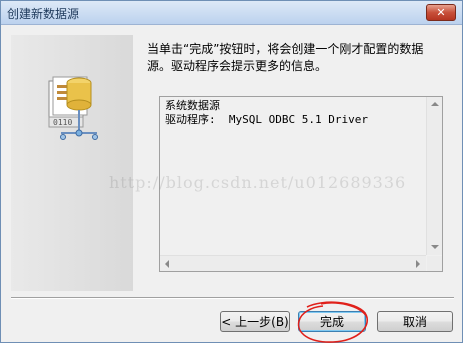 The width and height of the screenshot is (463, 348). I want to click on vertical-scrollbar, so click(434, 176).